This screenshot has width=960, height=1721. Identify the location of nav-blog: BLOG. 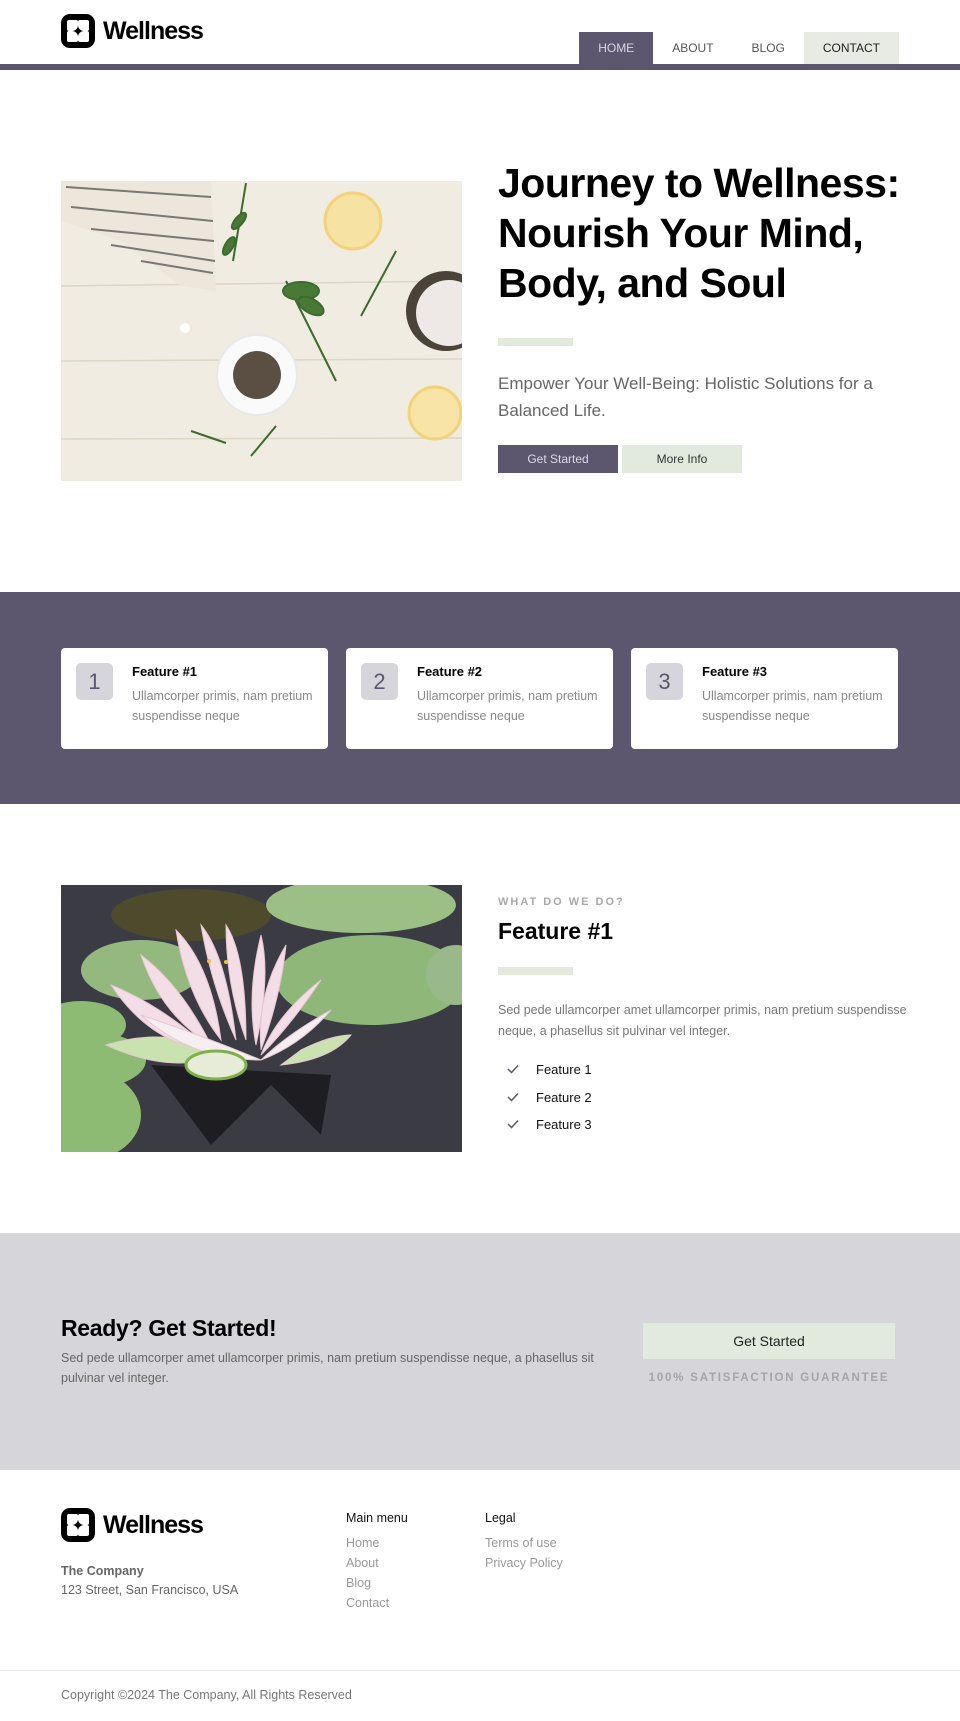
(768, 48).